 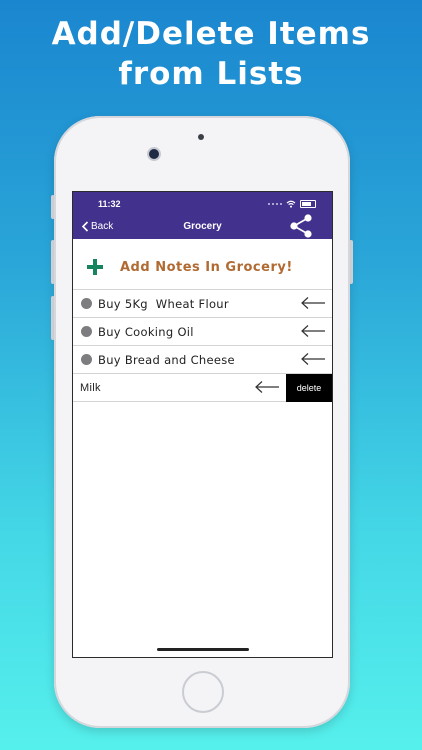 I want to click on wifi-icon, so click(x=291, y=204).